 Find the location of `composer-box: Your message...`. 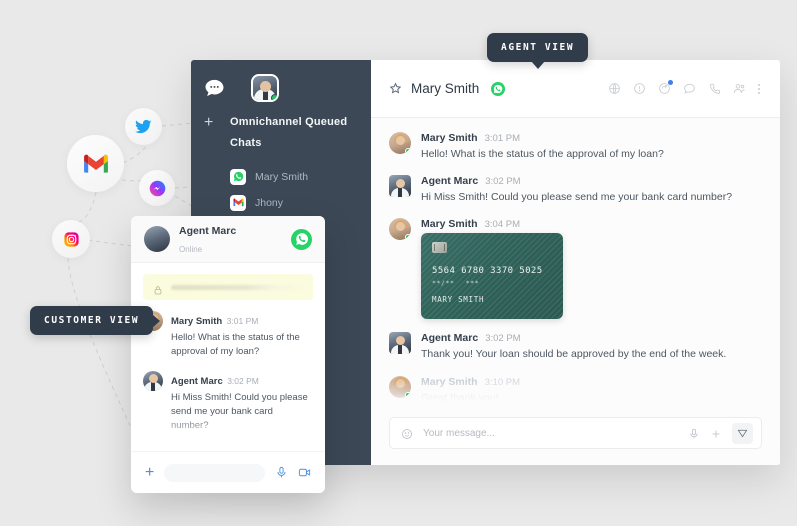

composer-box: Your message... is located at coordinates (575, 433).